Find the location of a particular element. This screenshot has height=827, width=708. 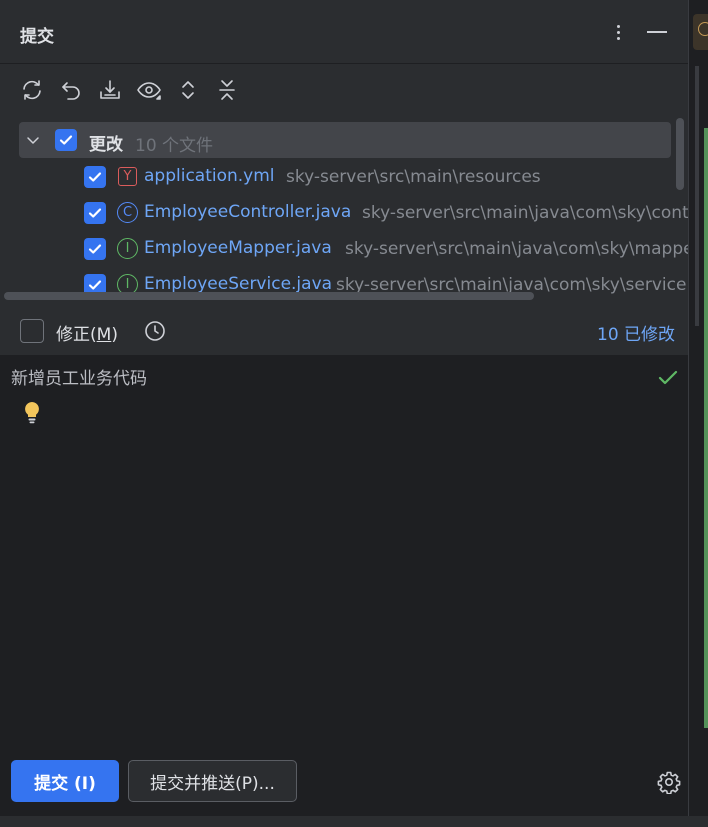

expand-all-icon is located at coordinates (187, 90).